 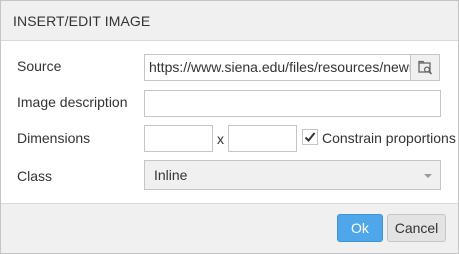 What do you see at coordinates (54, 138) in the screenshot?
I see `dimensions-label: Dimensions` at bounding box center [54, 138].